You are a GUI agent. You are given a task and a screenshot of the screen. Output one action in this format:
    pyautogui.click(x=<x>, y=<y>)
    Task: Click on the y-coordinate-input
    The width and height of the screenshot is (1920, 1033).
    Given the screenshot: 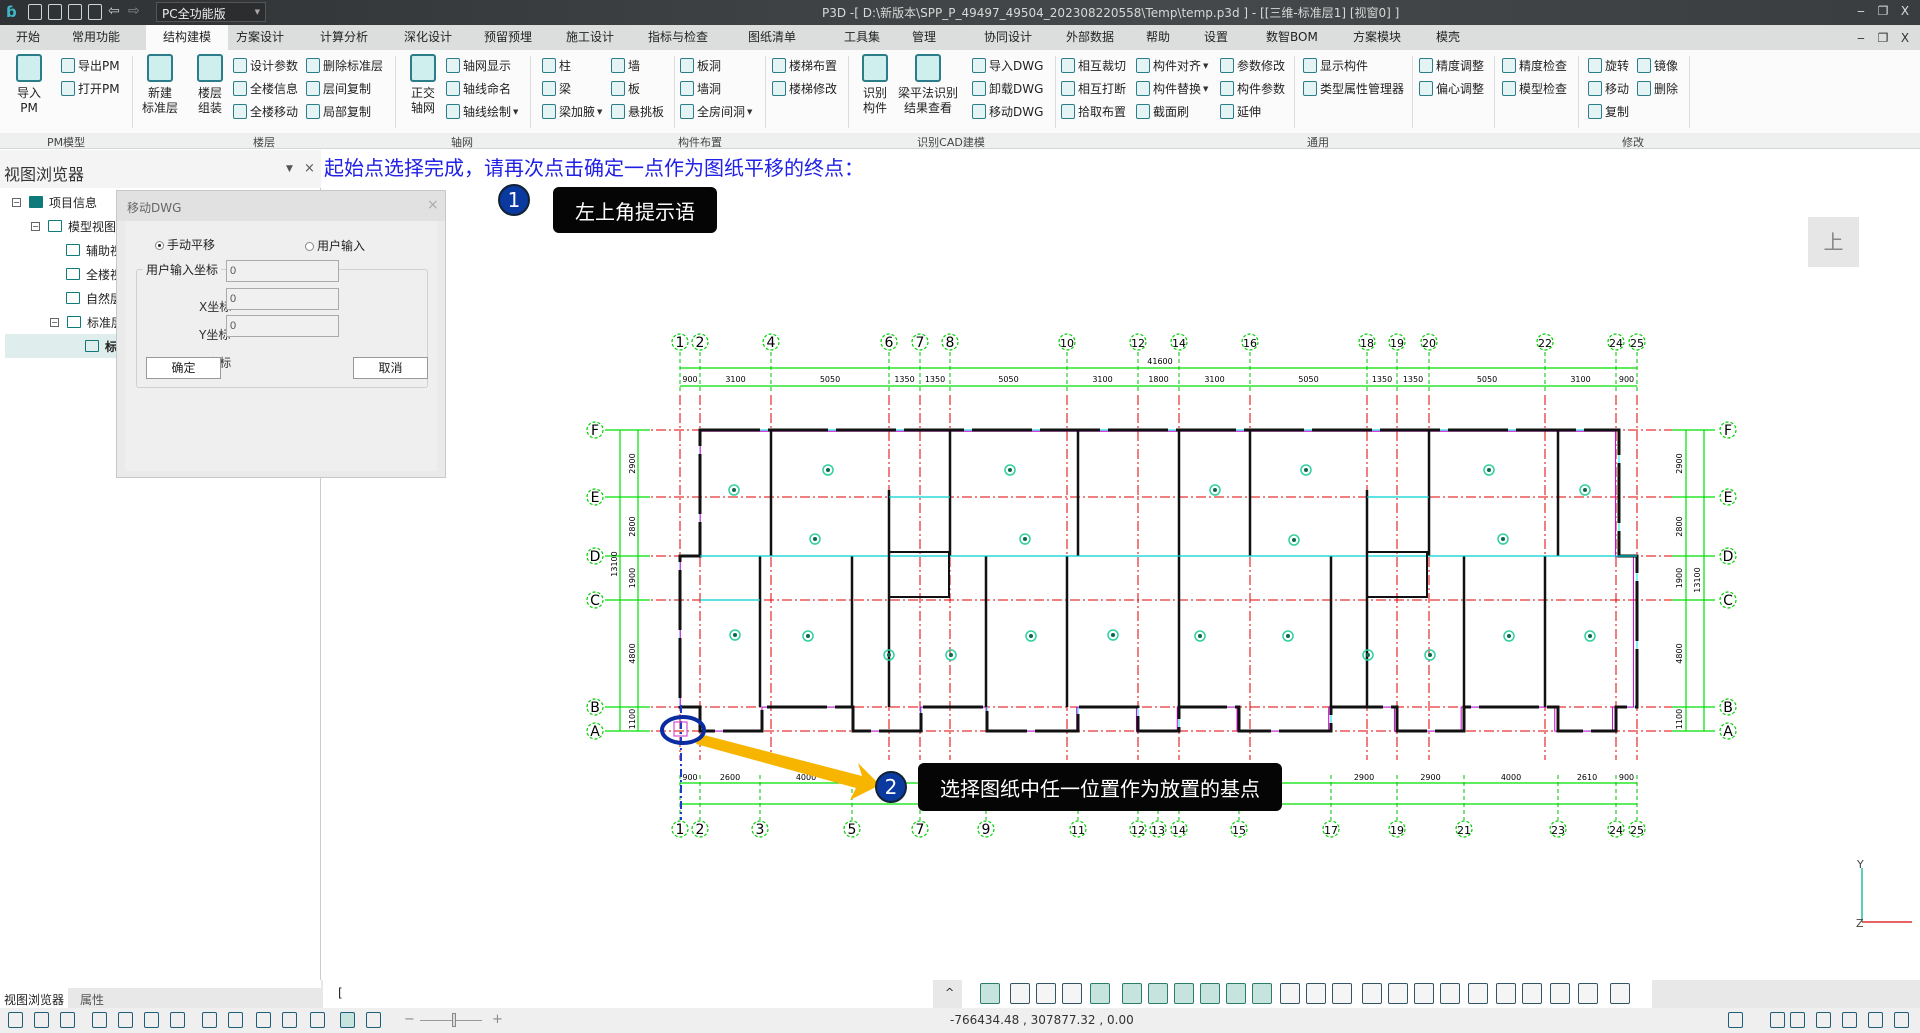 What is the action you would take?
    pyautogui.click(x=282, y=299)
    